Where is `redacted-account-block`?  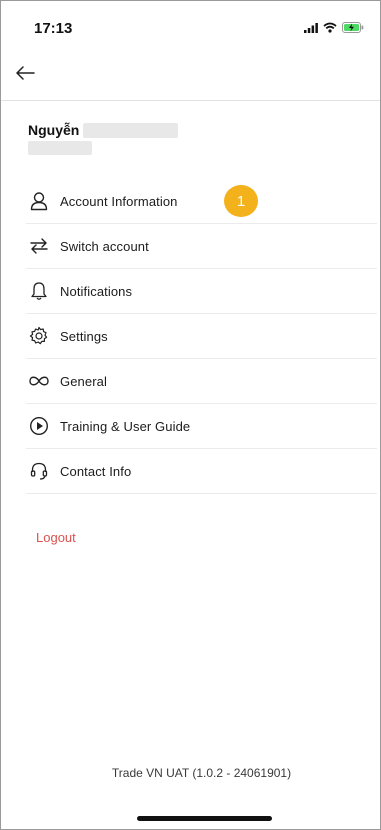
redacted-account-block is located at coordinates (60, 148).